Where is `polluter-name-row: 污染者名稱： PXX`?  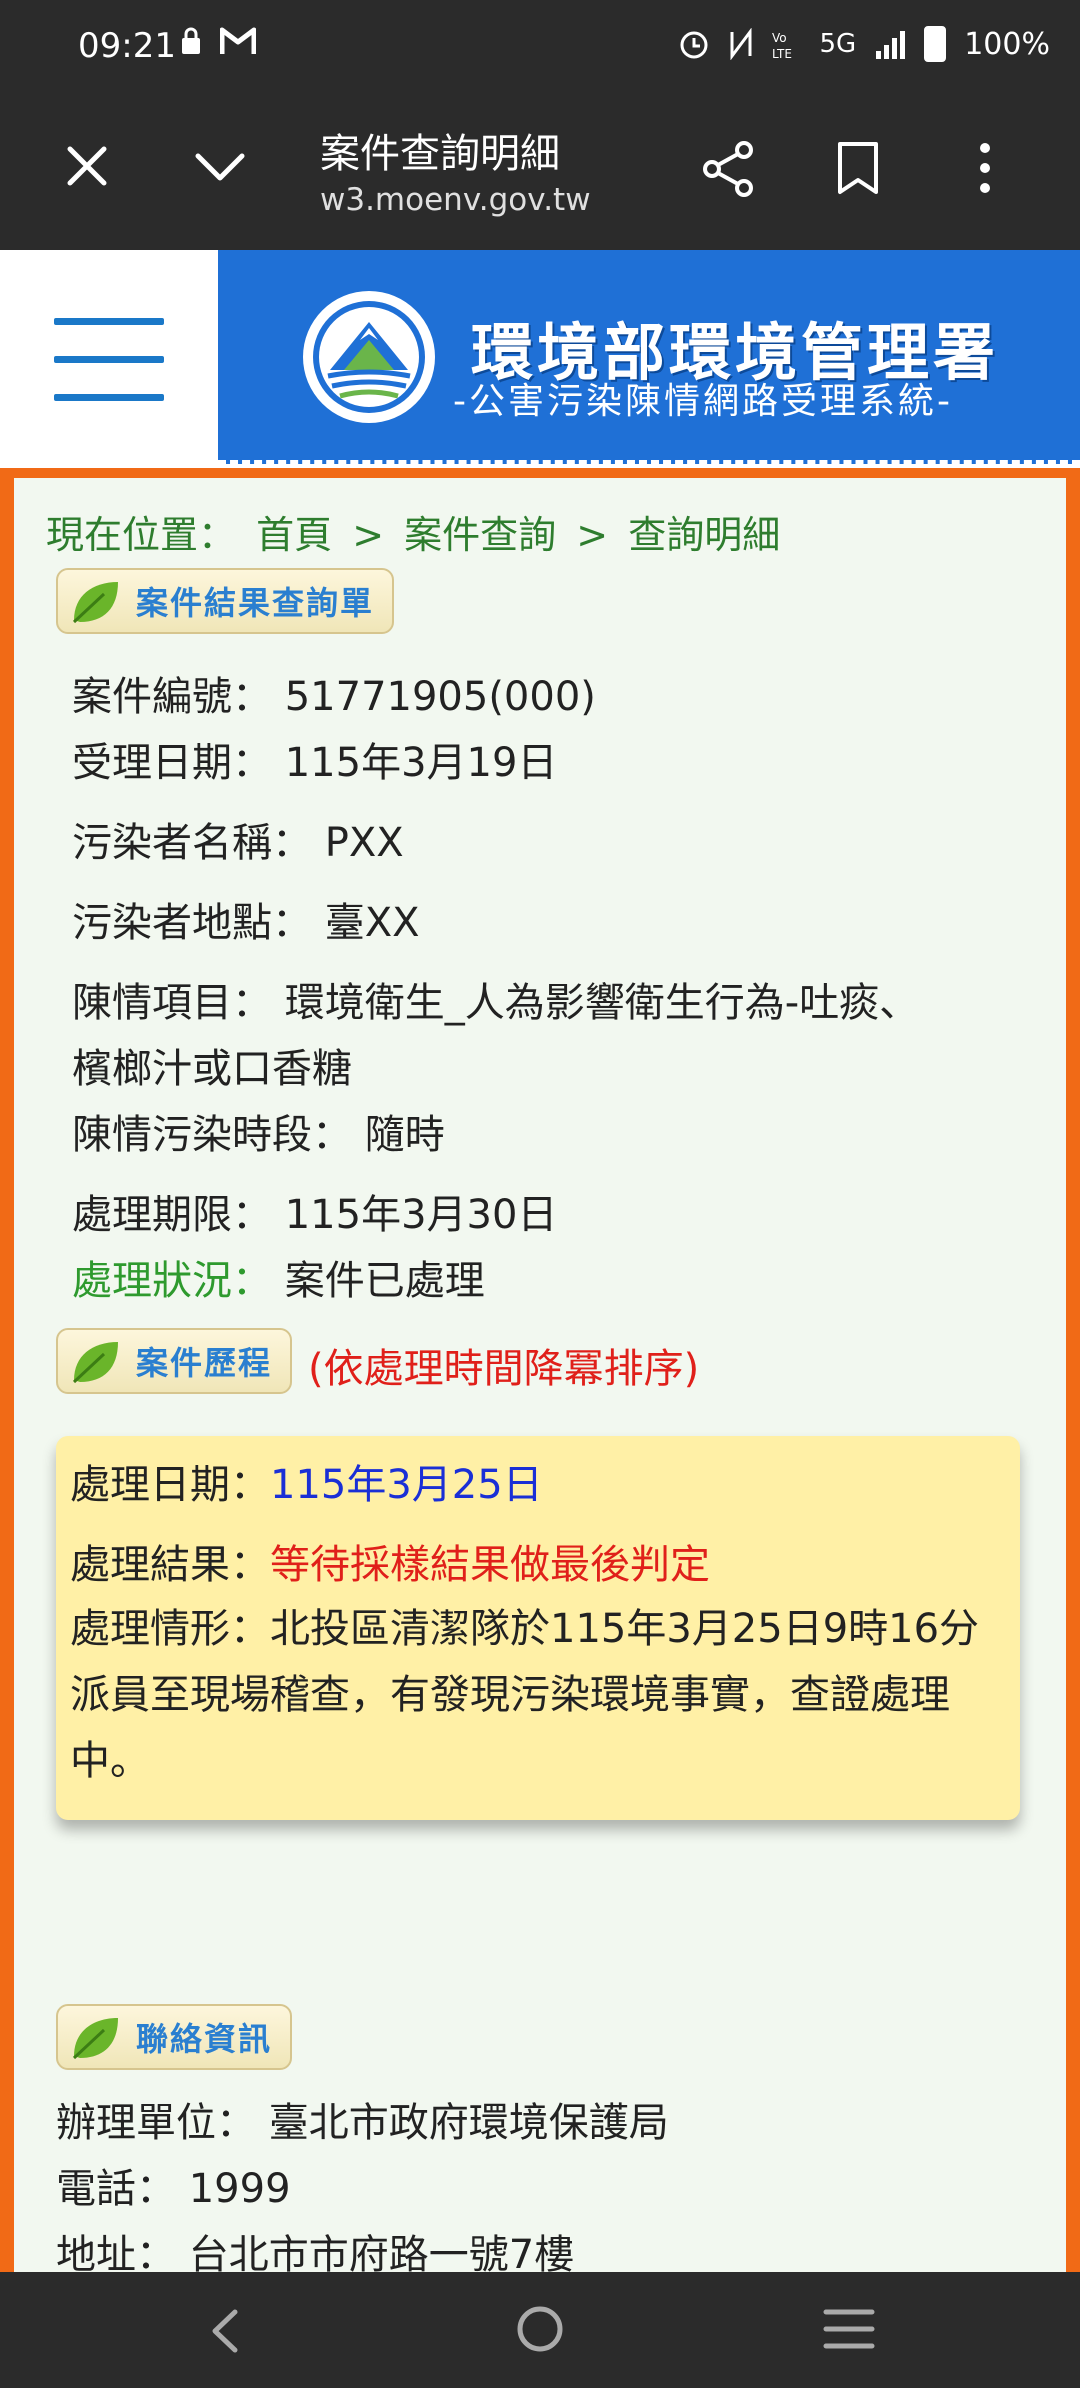 polluter-name-row: 污染者名稱： PXX is located at coordinates (238, 839).